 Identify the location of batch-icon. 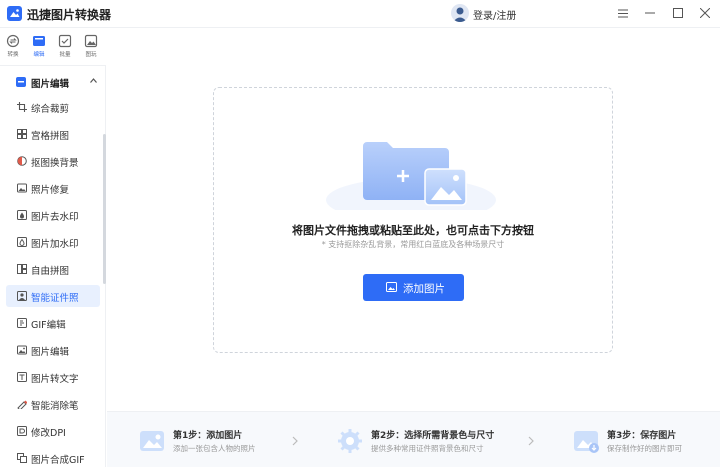
(65, 41).